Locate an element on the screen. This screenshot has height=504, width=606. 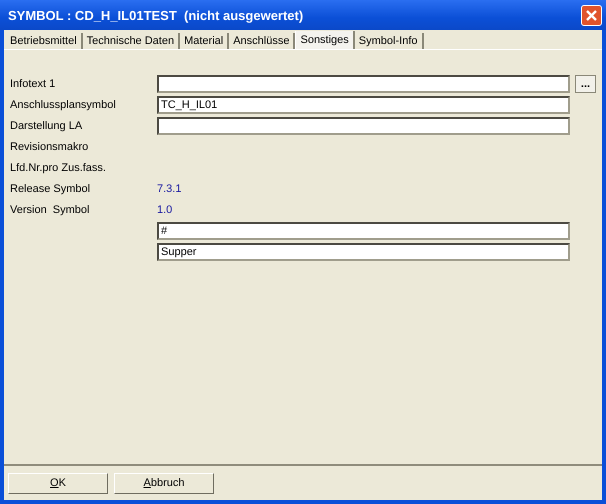
tab: Sonstiges is located at coordinates (325, 40).